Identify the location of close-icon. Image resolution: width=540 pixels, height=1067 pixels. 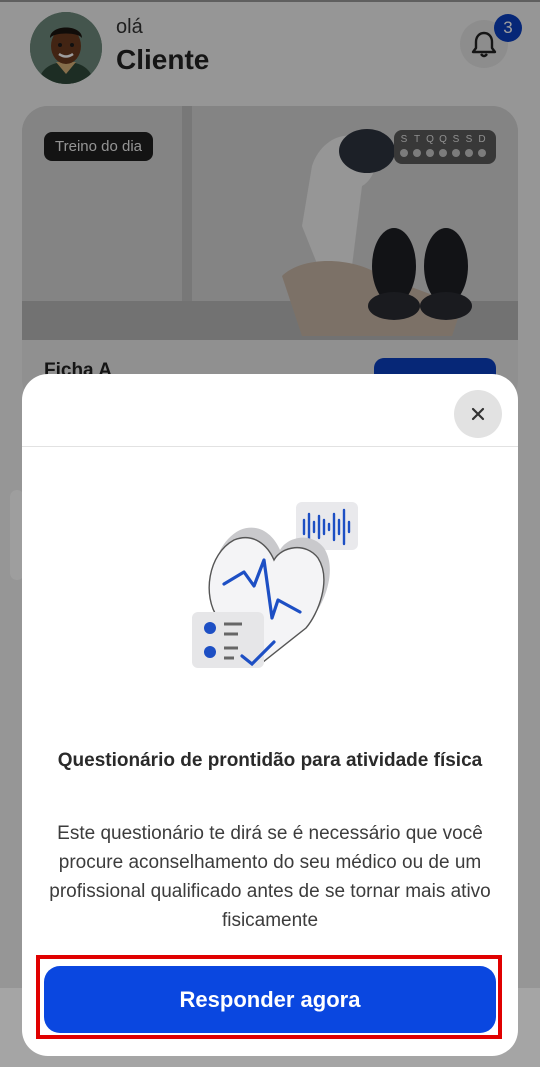
(478, 414).